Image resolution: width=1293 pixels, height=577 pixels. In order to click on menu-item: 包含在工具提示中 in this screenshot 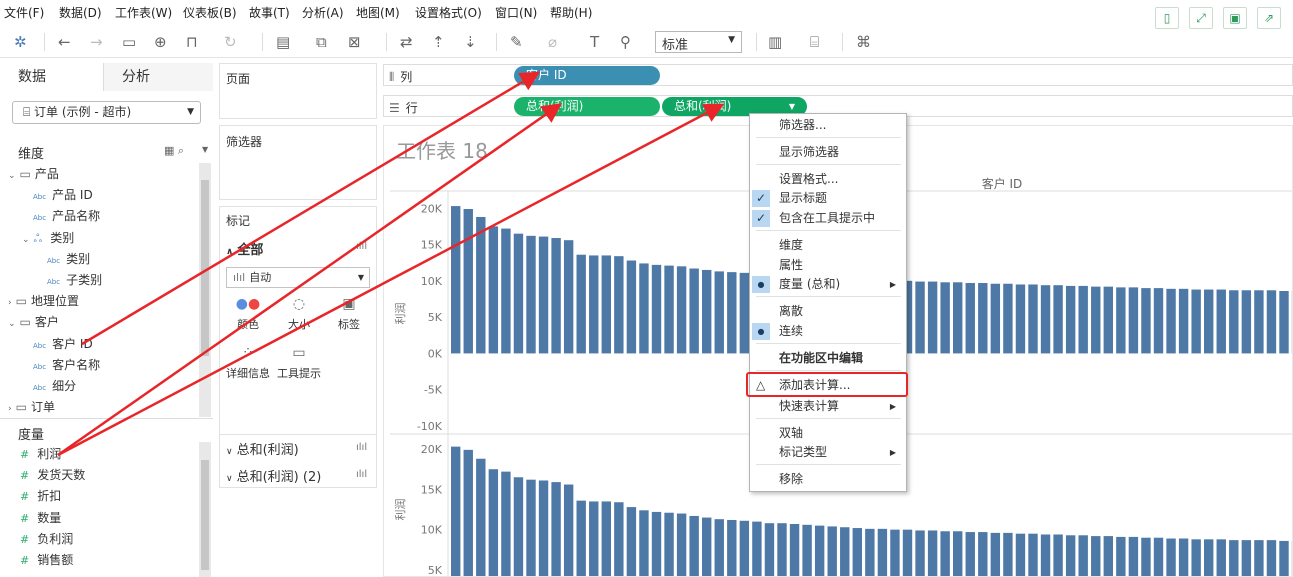, I will do `click(827, 218)`.